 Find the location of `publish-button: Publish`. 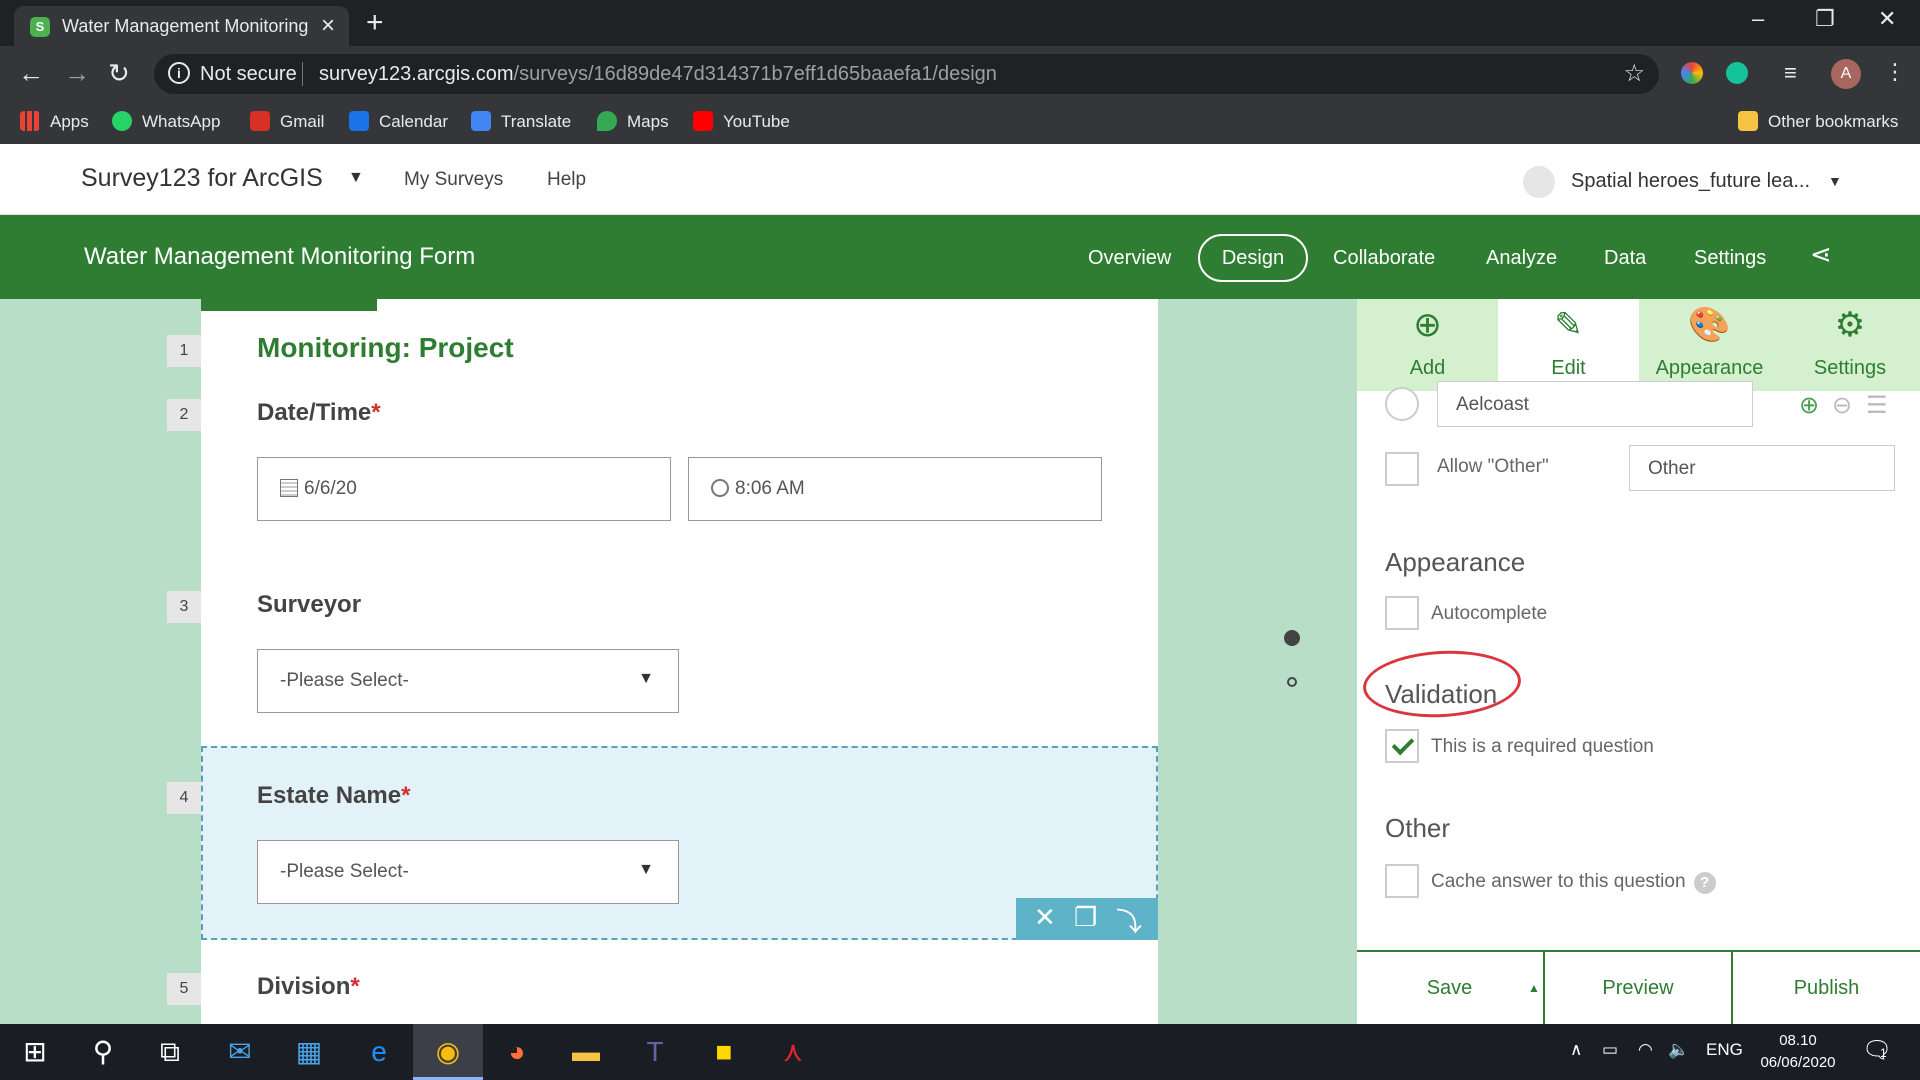

publish-button: Publish is located at coordinates (1826, 988).